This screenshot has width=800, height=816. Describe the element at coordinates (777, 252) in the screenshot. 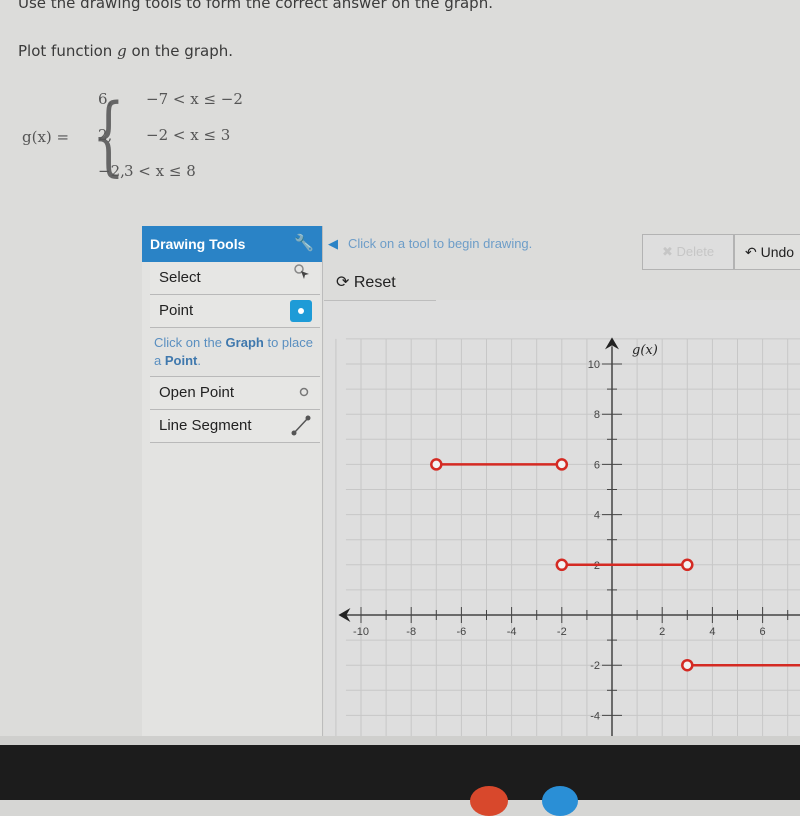

I see `undo-label: Undo` at that location.